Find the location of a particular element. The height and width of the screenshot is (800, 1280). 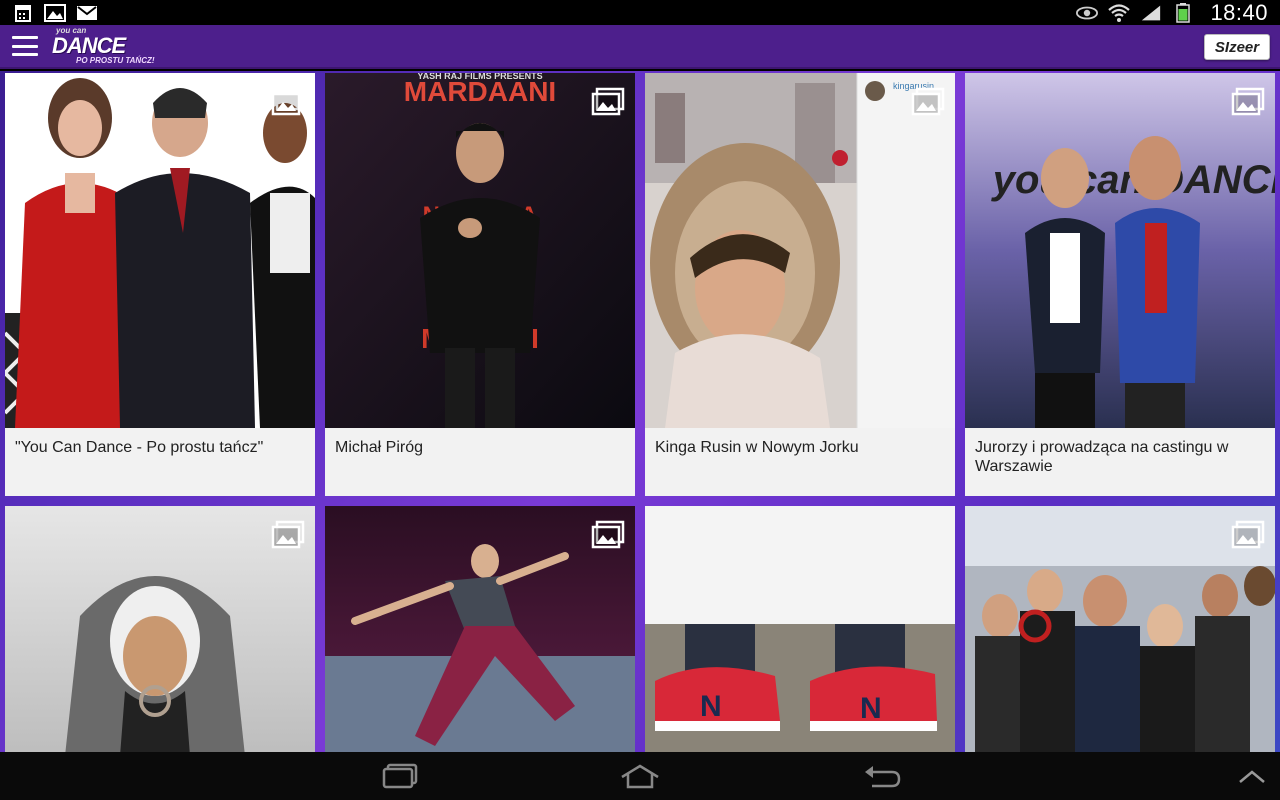

chevron-up-icon is located at coordinates (1252, 776).